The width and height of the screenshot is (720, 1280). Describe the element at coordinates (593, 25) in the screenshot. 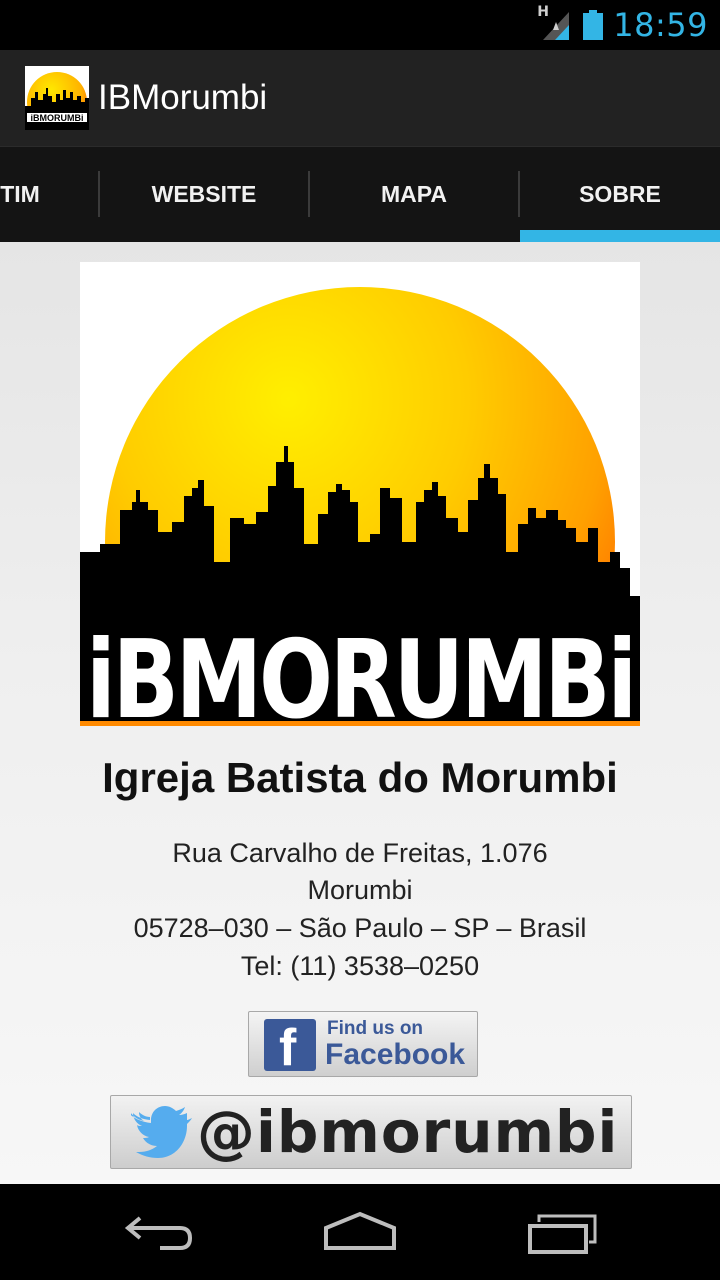

I see `battery-icon` at that location.